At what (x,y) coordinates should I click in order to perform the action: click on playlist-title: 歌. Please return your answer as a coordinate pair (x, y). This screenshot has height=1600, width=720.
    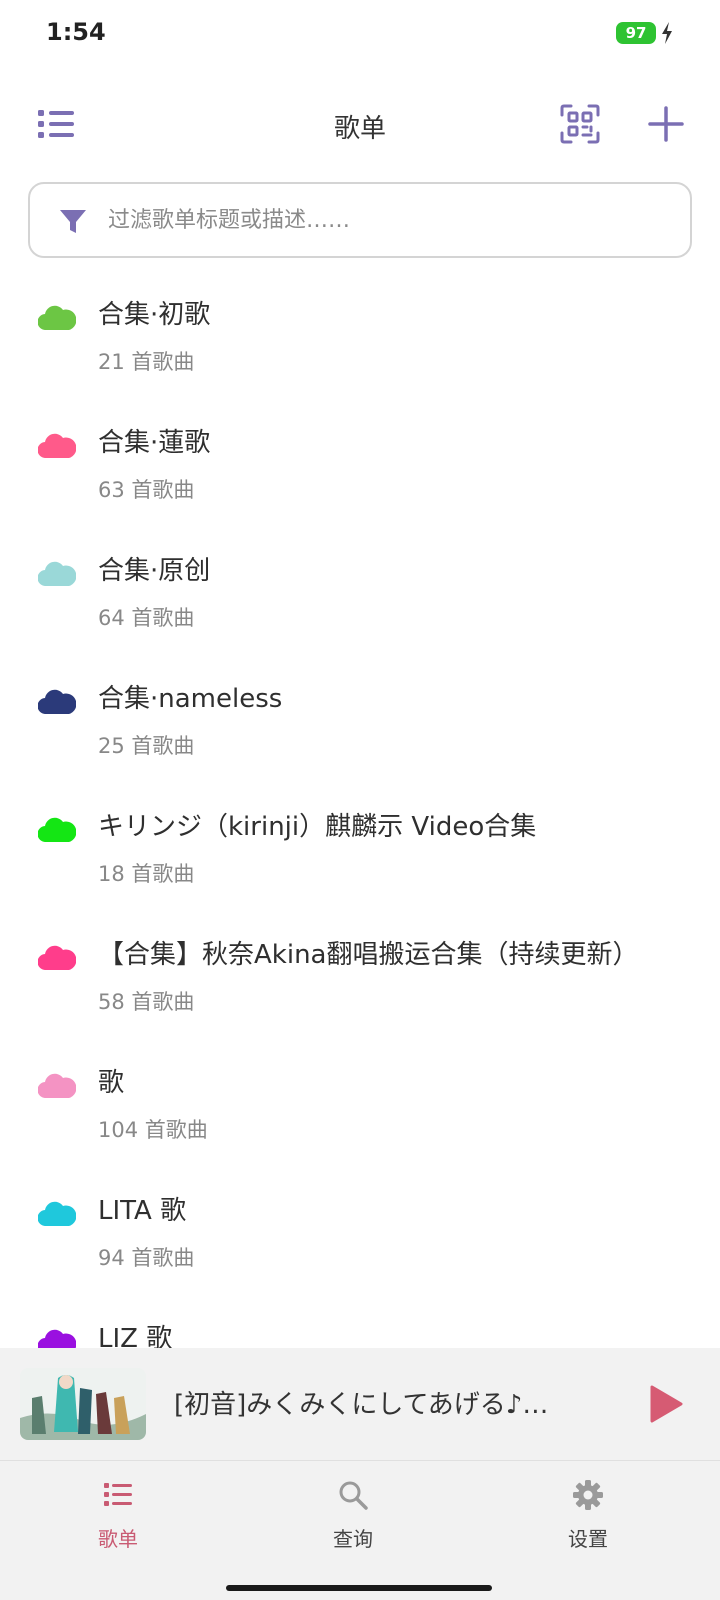
    Looking at the image, I should click on (111, 1083).